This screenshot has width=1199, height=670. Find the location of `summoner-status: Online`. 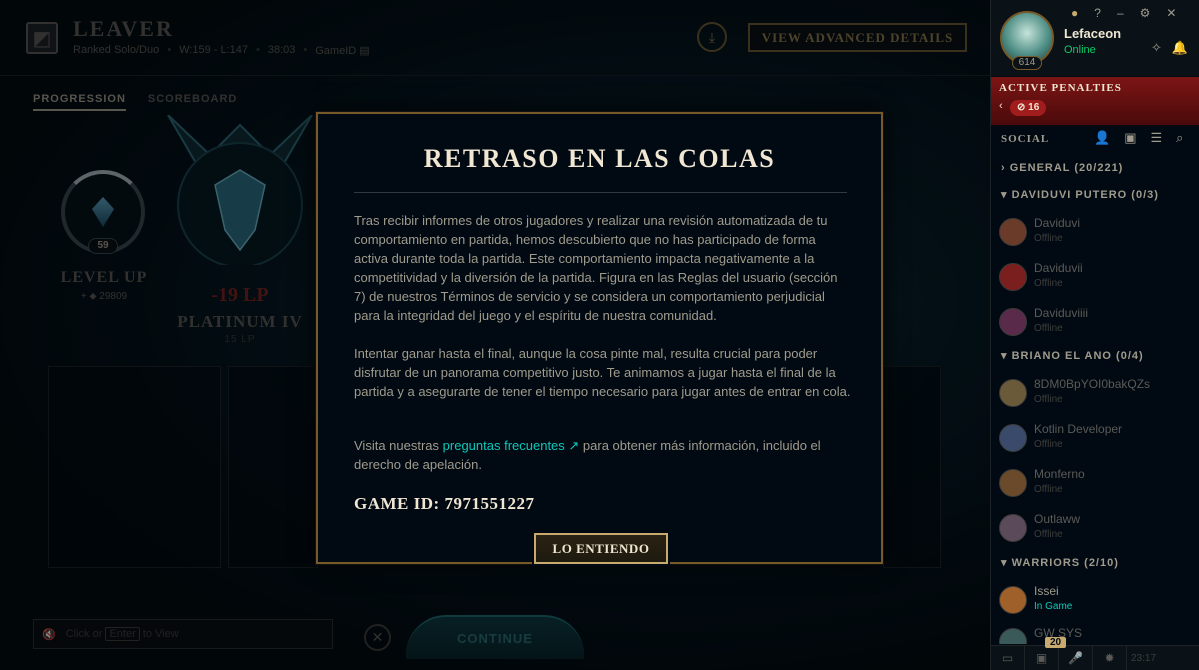

summoner-status: Online is located at coordinates (1080, 50).